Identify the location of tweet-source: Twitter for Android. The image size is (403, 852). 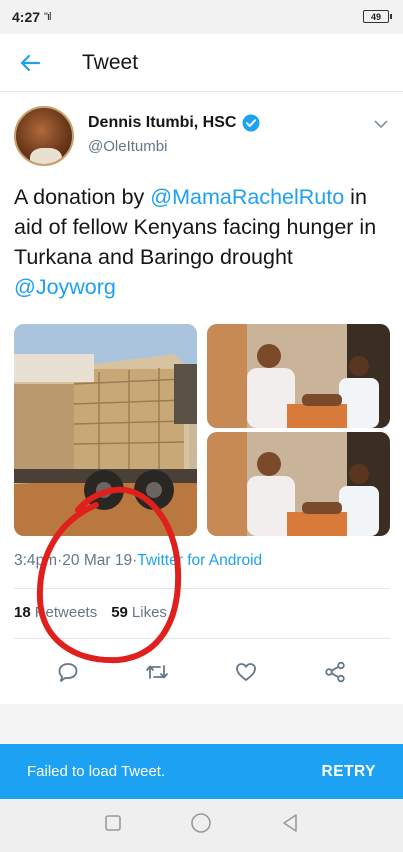
(199, 561).